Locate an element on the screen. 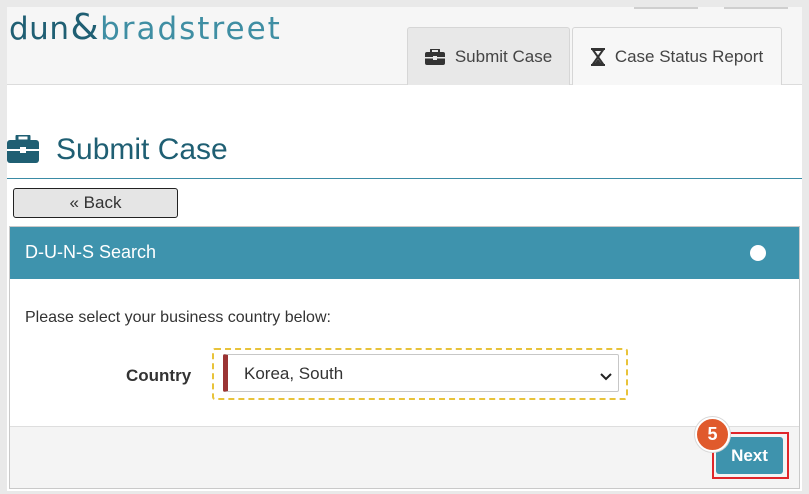 The image size is (809, 494). page-title-row: Submit Case is located at coordinates (404, 152).